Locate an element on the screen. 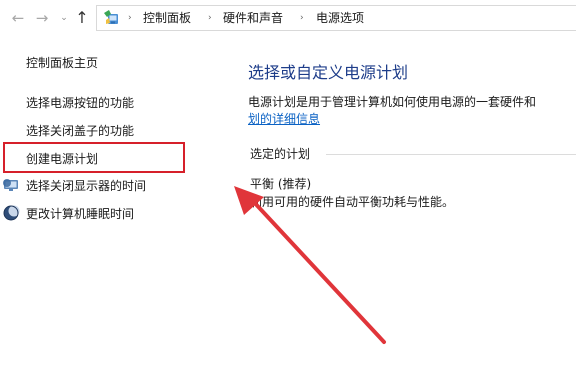 The image size is (576, 386). address-bar: ← → ⌄ ↑ › 控制面板 › 硬件和声音 › 电源选项 is located at coordinates (288, 19).